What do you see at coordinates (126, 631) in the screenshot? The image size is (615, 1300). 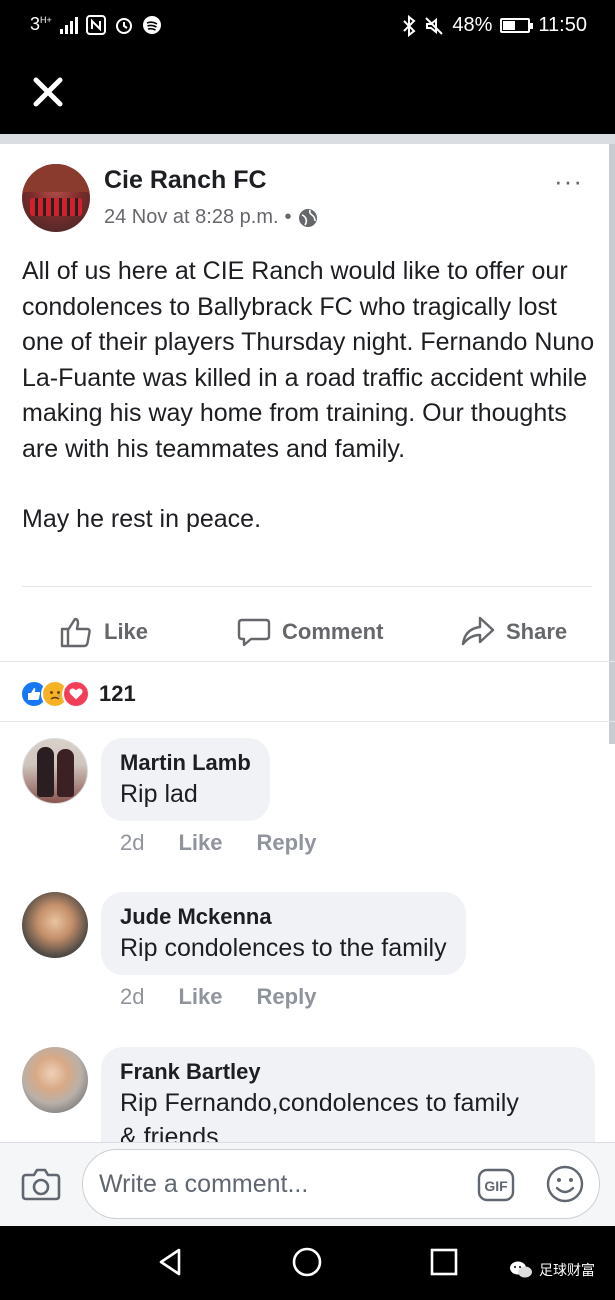 I see `like-label: Like` at bounding box center [126, 631].